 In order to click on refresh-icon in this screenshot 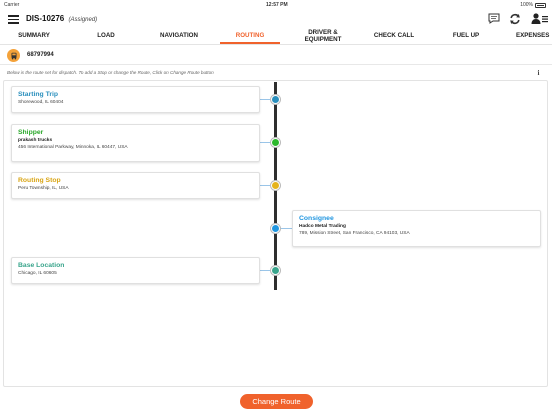, I will do `click(515, 18)`.